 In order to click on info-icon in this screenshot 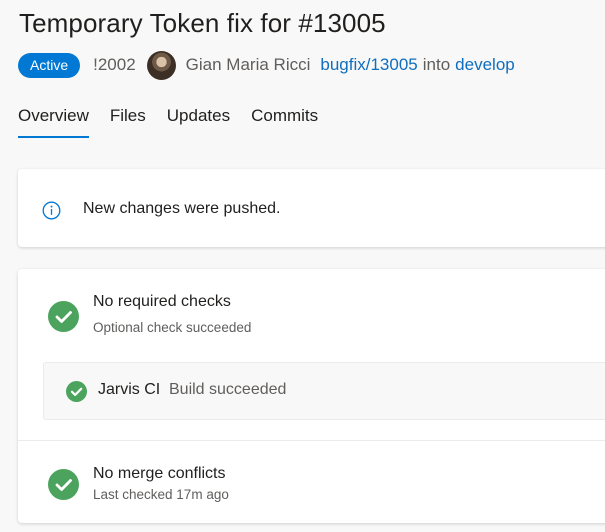, I will do `click(51, 210)`.